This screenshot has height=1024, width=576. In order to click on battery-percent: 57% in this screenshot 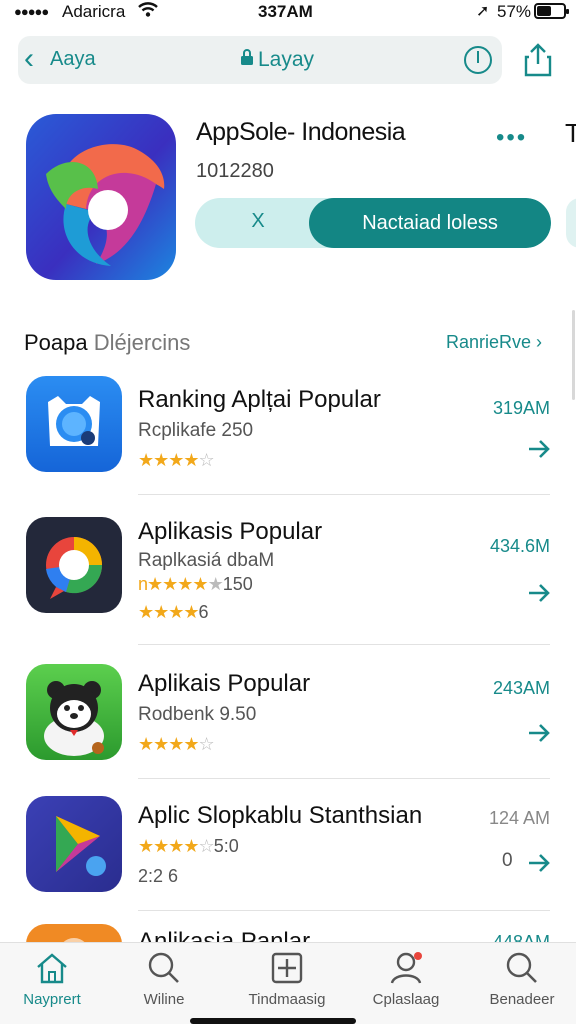, I will do `click(514, 11)`.